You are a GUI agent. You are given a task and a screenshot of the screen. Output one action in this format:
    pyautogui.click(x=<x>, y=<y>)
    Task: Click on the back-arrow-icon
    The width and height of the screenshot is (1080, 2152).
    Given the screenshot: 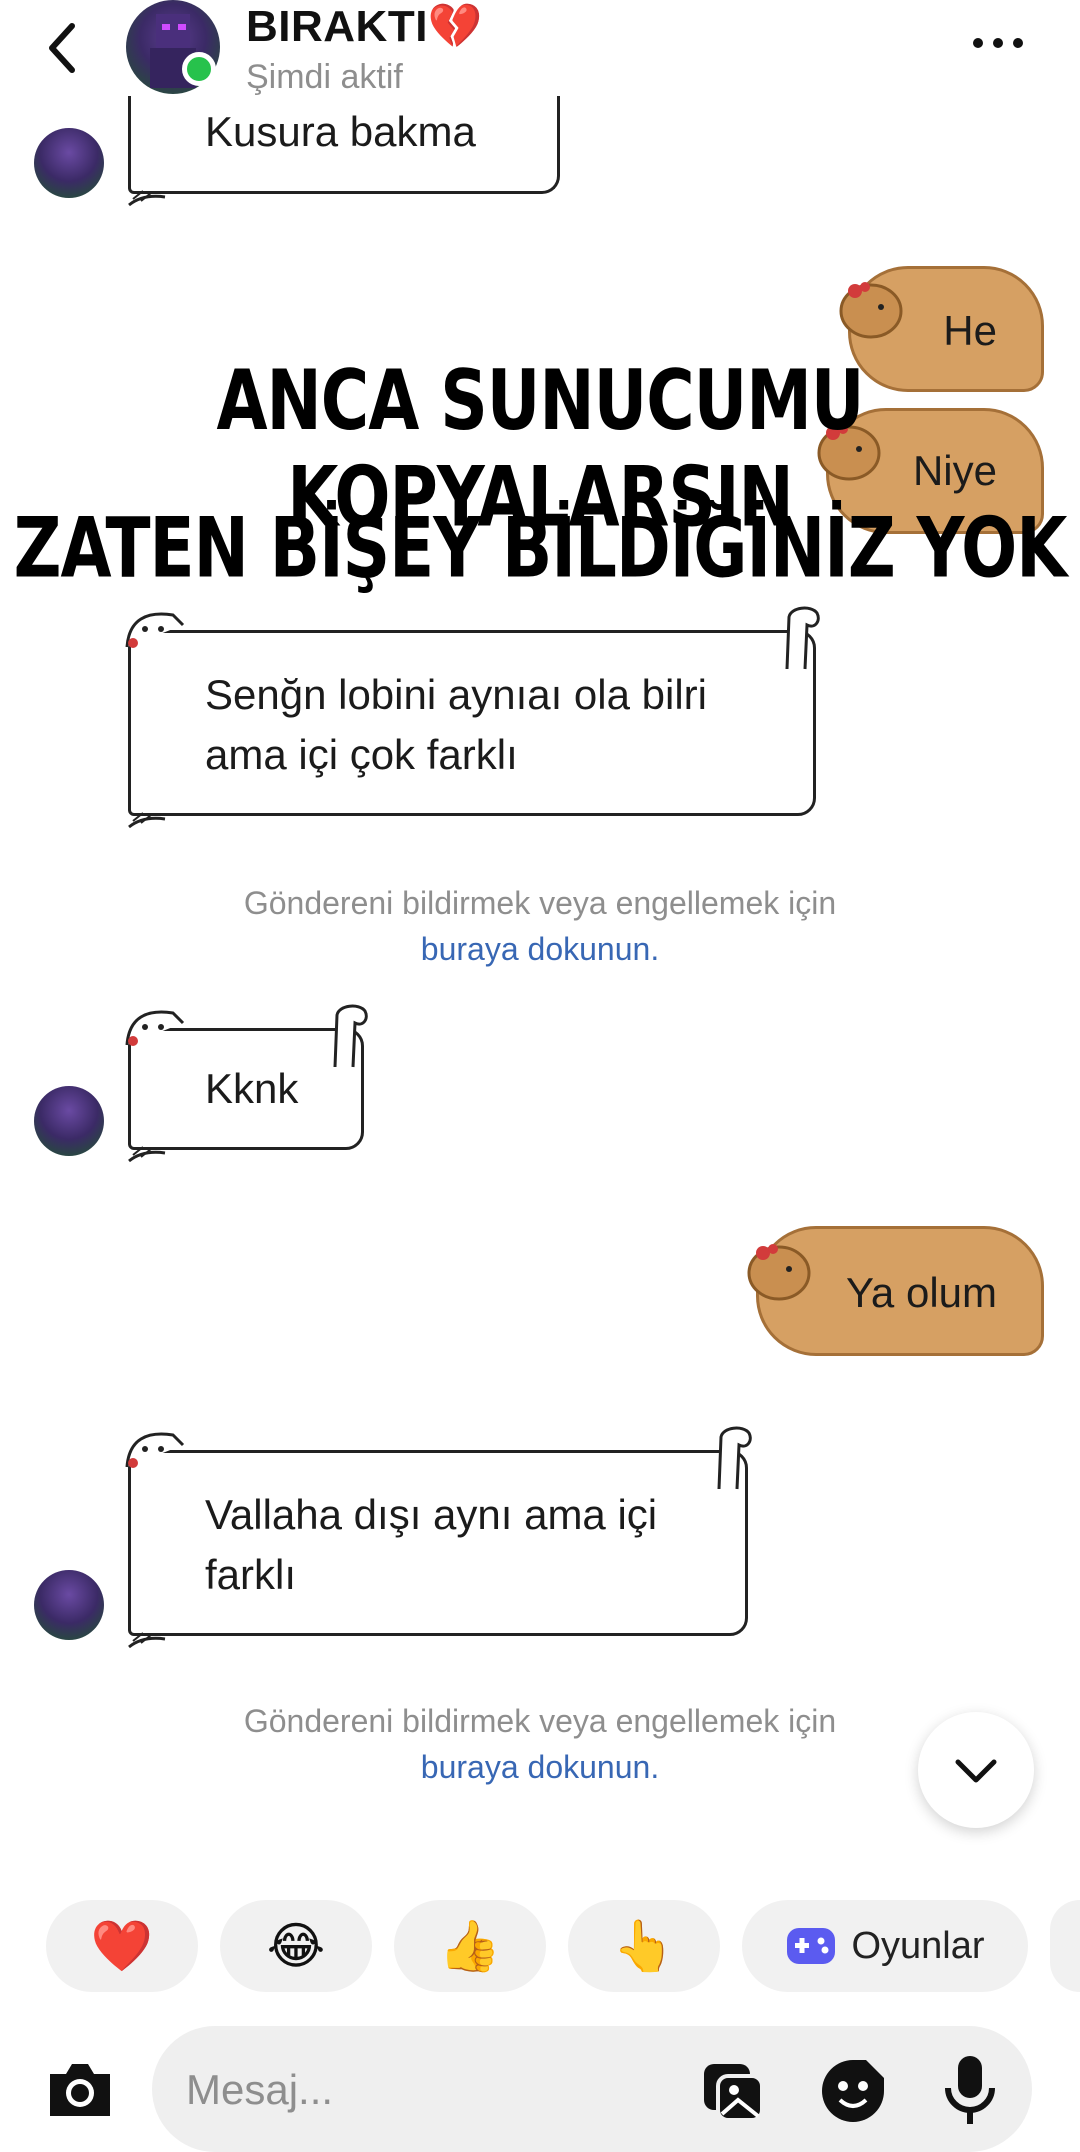 What is the action you would take?
    pyautogui.click(x=65, y=45)
    